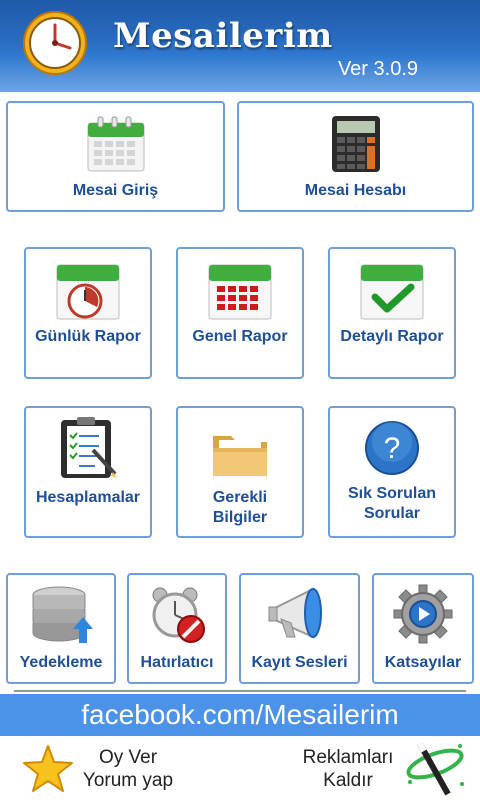 The height and width of the screenshot is (800, 480). Describe the element at coordinates (240, 336) in the screenshot. I see `genel-rapor-label: Genel Rapor` at that location.